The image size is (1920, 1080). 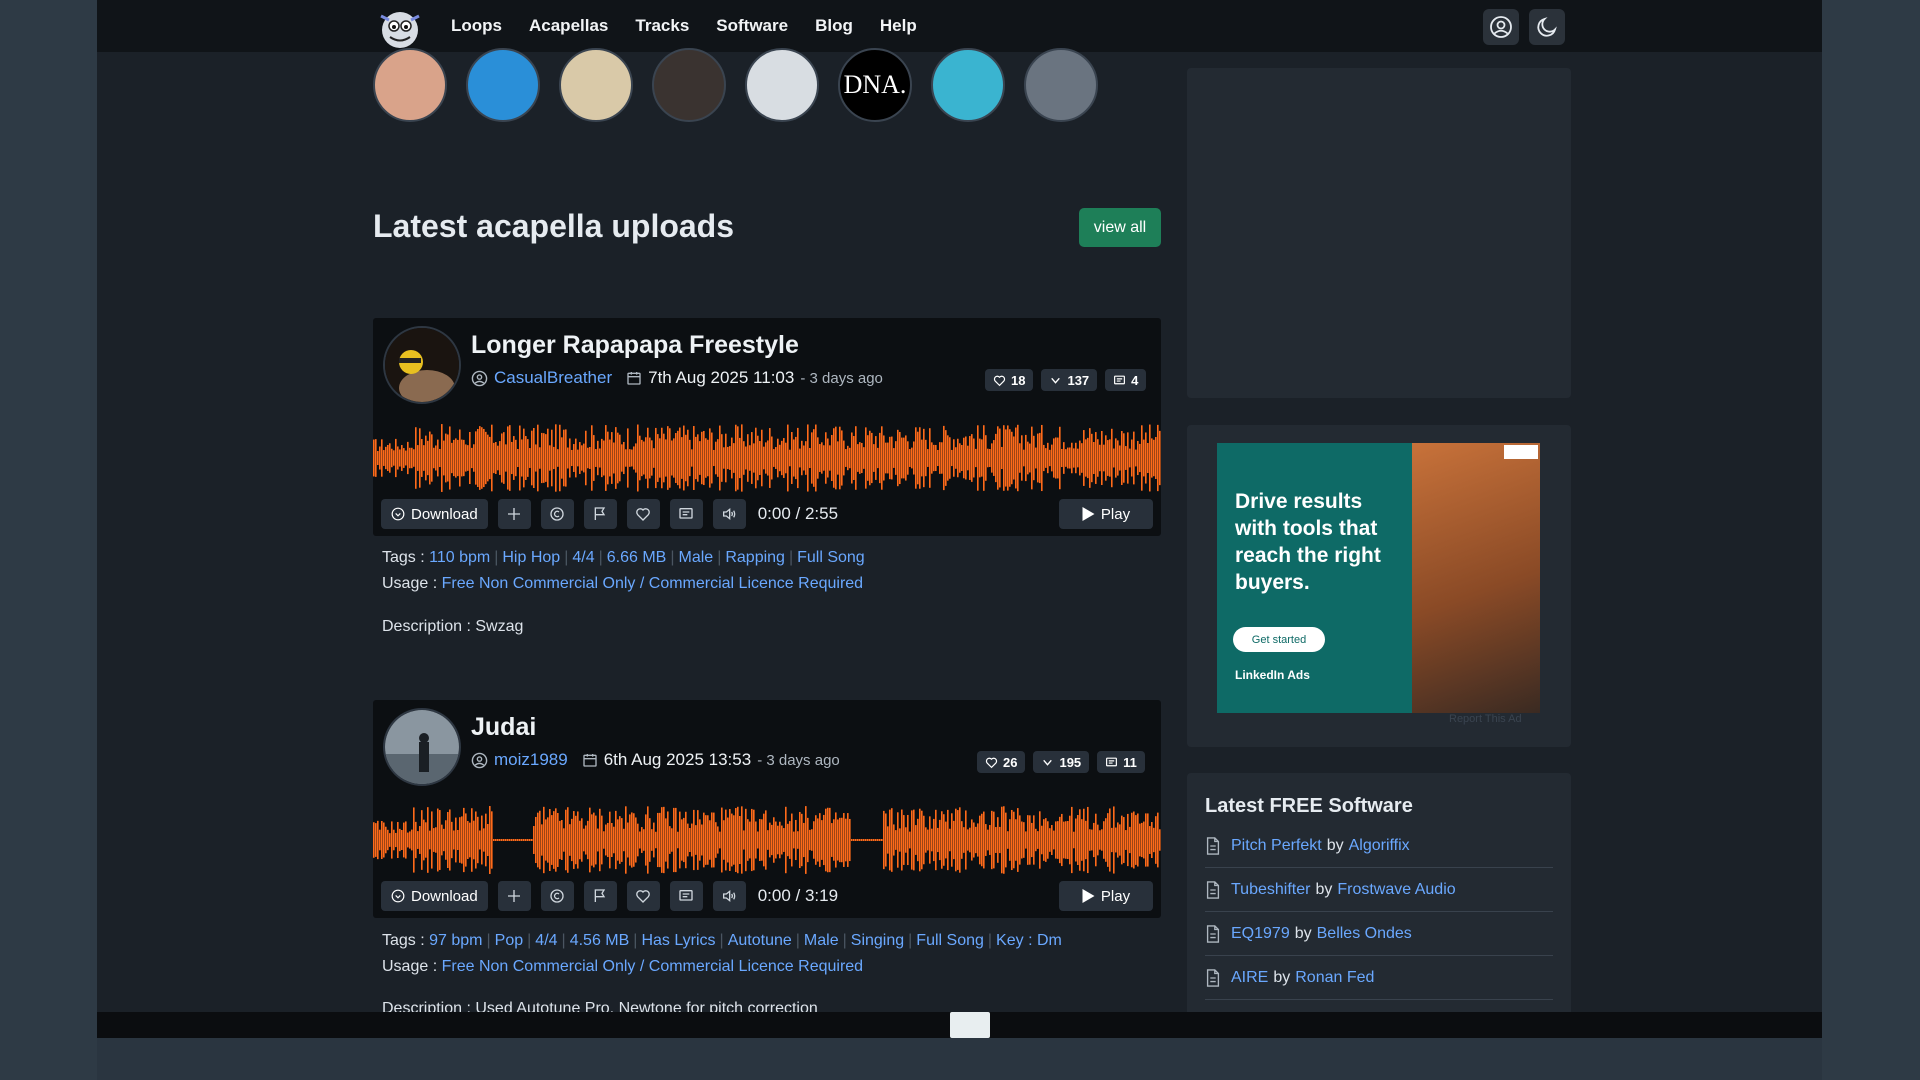 What do you see at coordinates (455, 940) in the screenshot?
I see `tag-link: 97 bpm` at bounding box center [455, 940].